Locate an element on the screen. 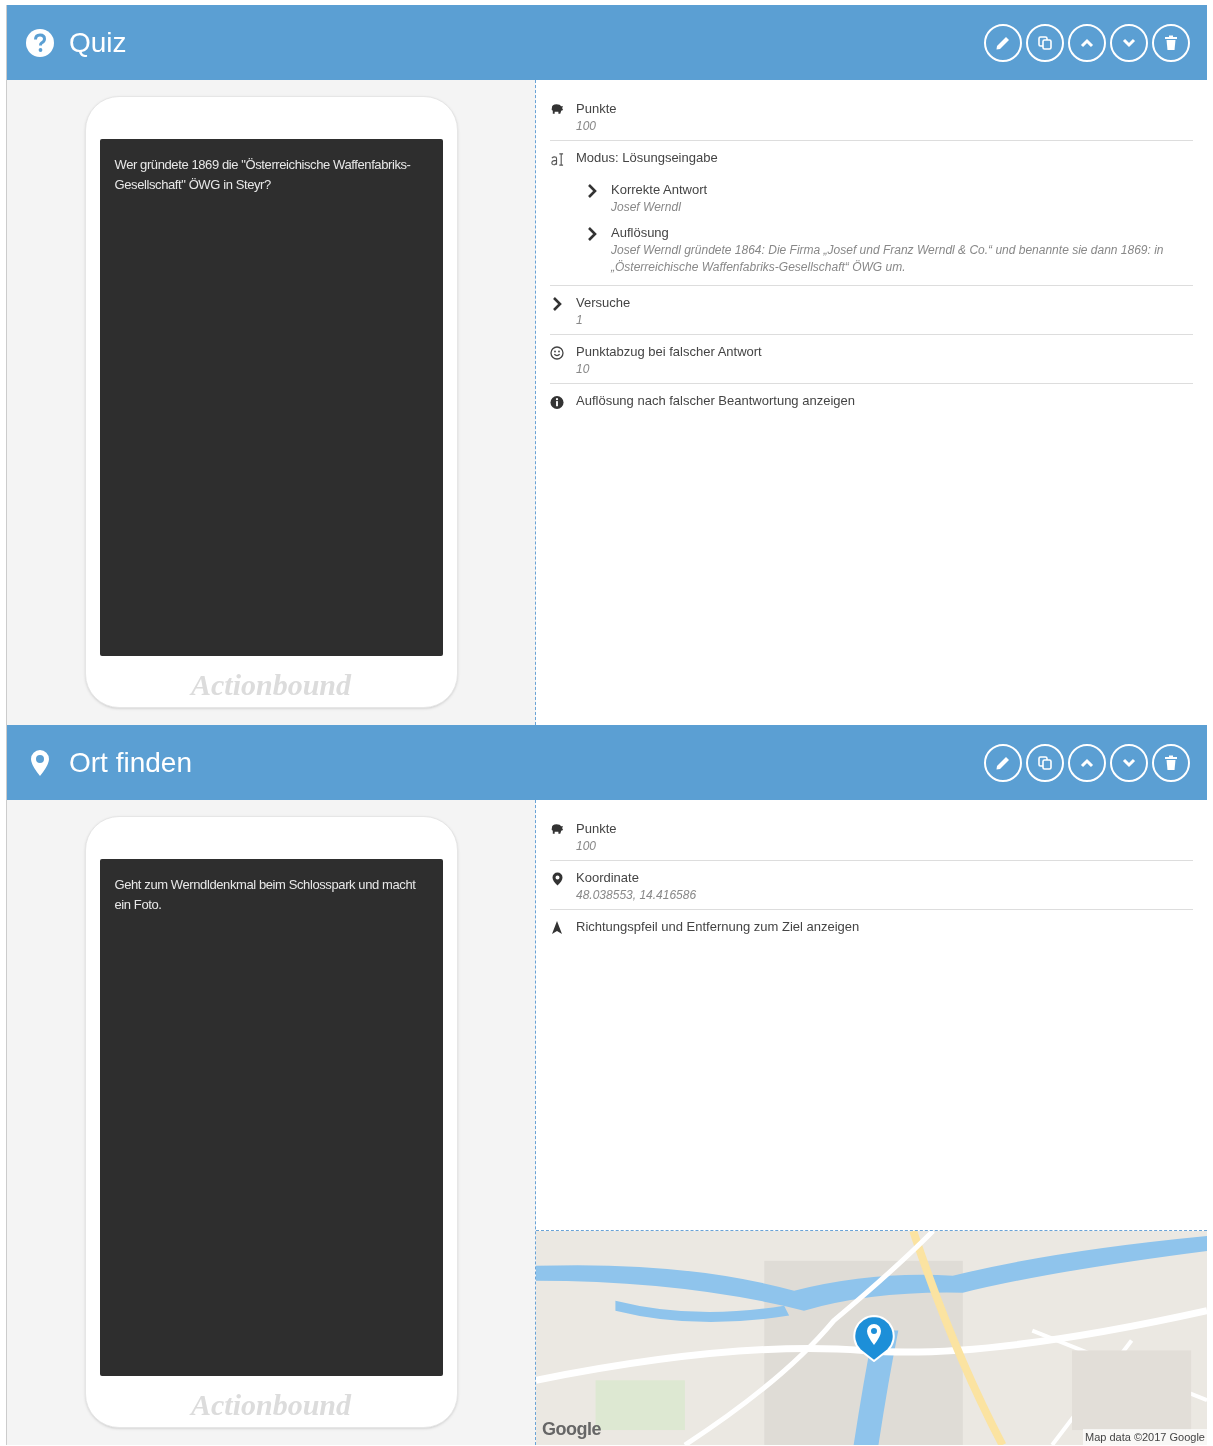 The image size is (1213, 1446). question-text: Geht zum Werndldenkmal beim Schlosspark und macht ein Foto. is located at coordinates (265, 895).